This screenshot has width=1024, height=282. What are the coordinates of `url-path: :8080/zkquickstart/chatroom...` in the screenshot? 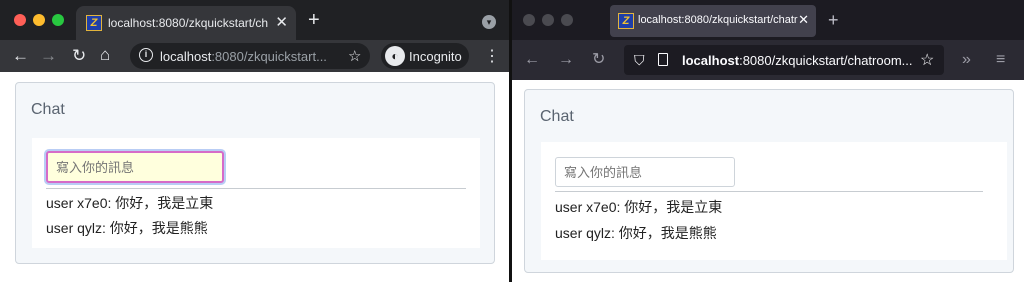 It's located at (826, 60).